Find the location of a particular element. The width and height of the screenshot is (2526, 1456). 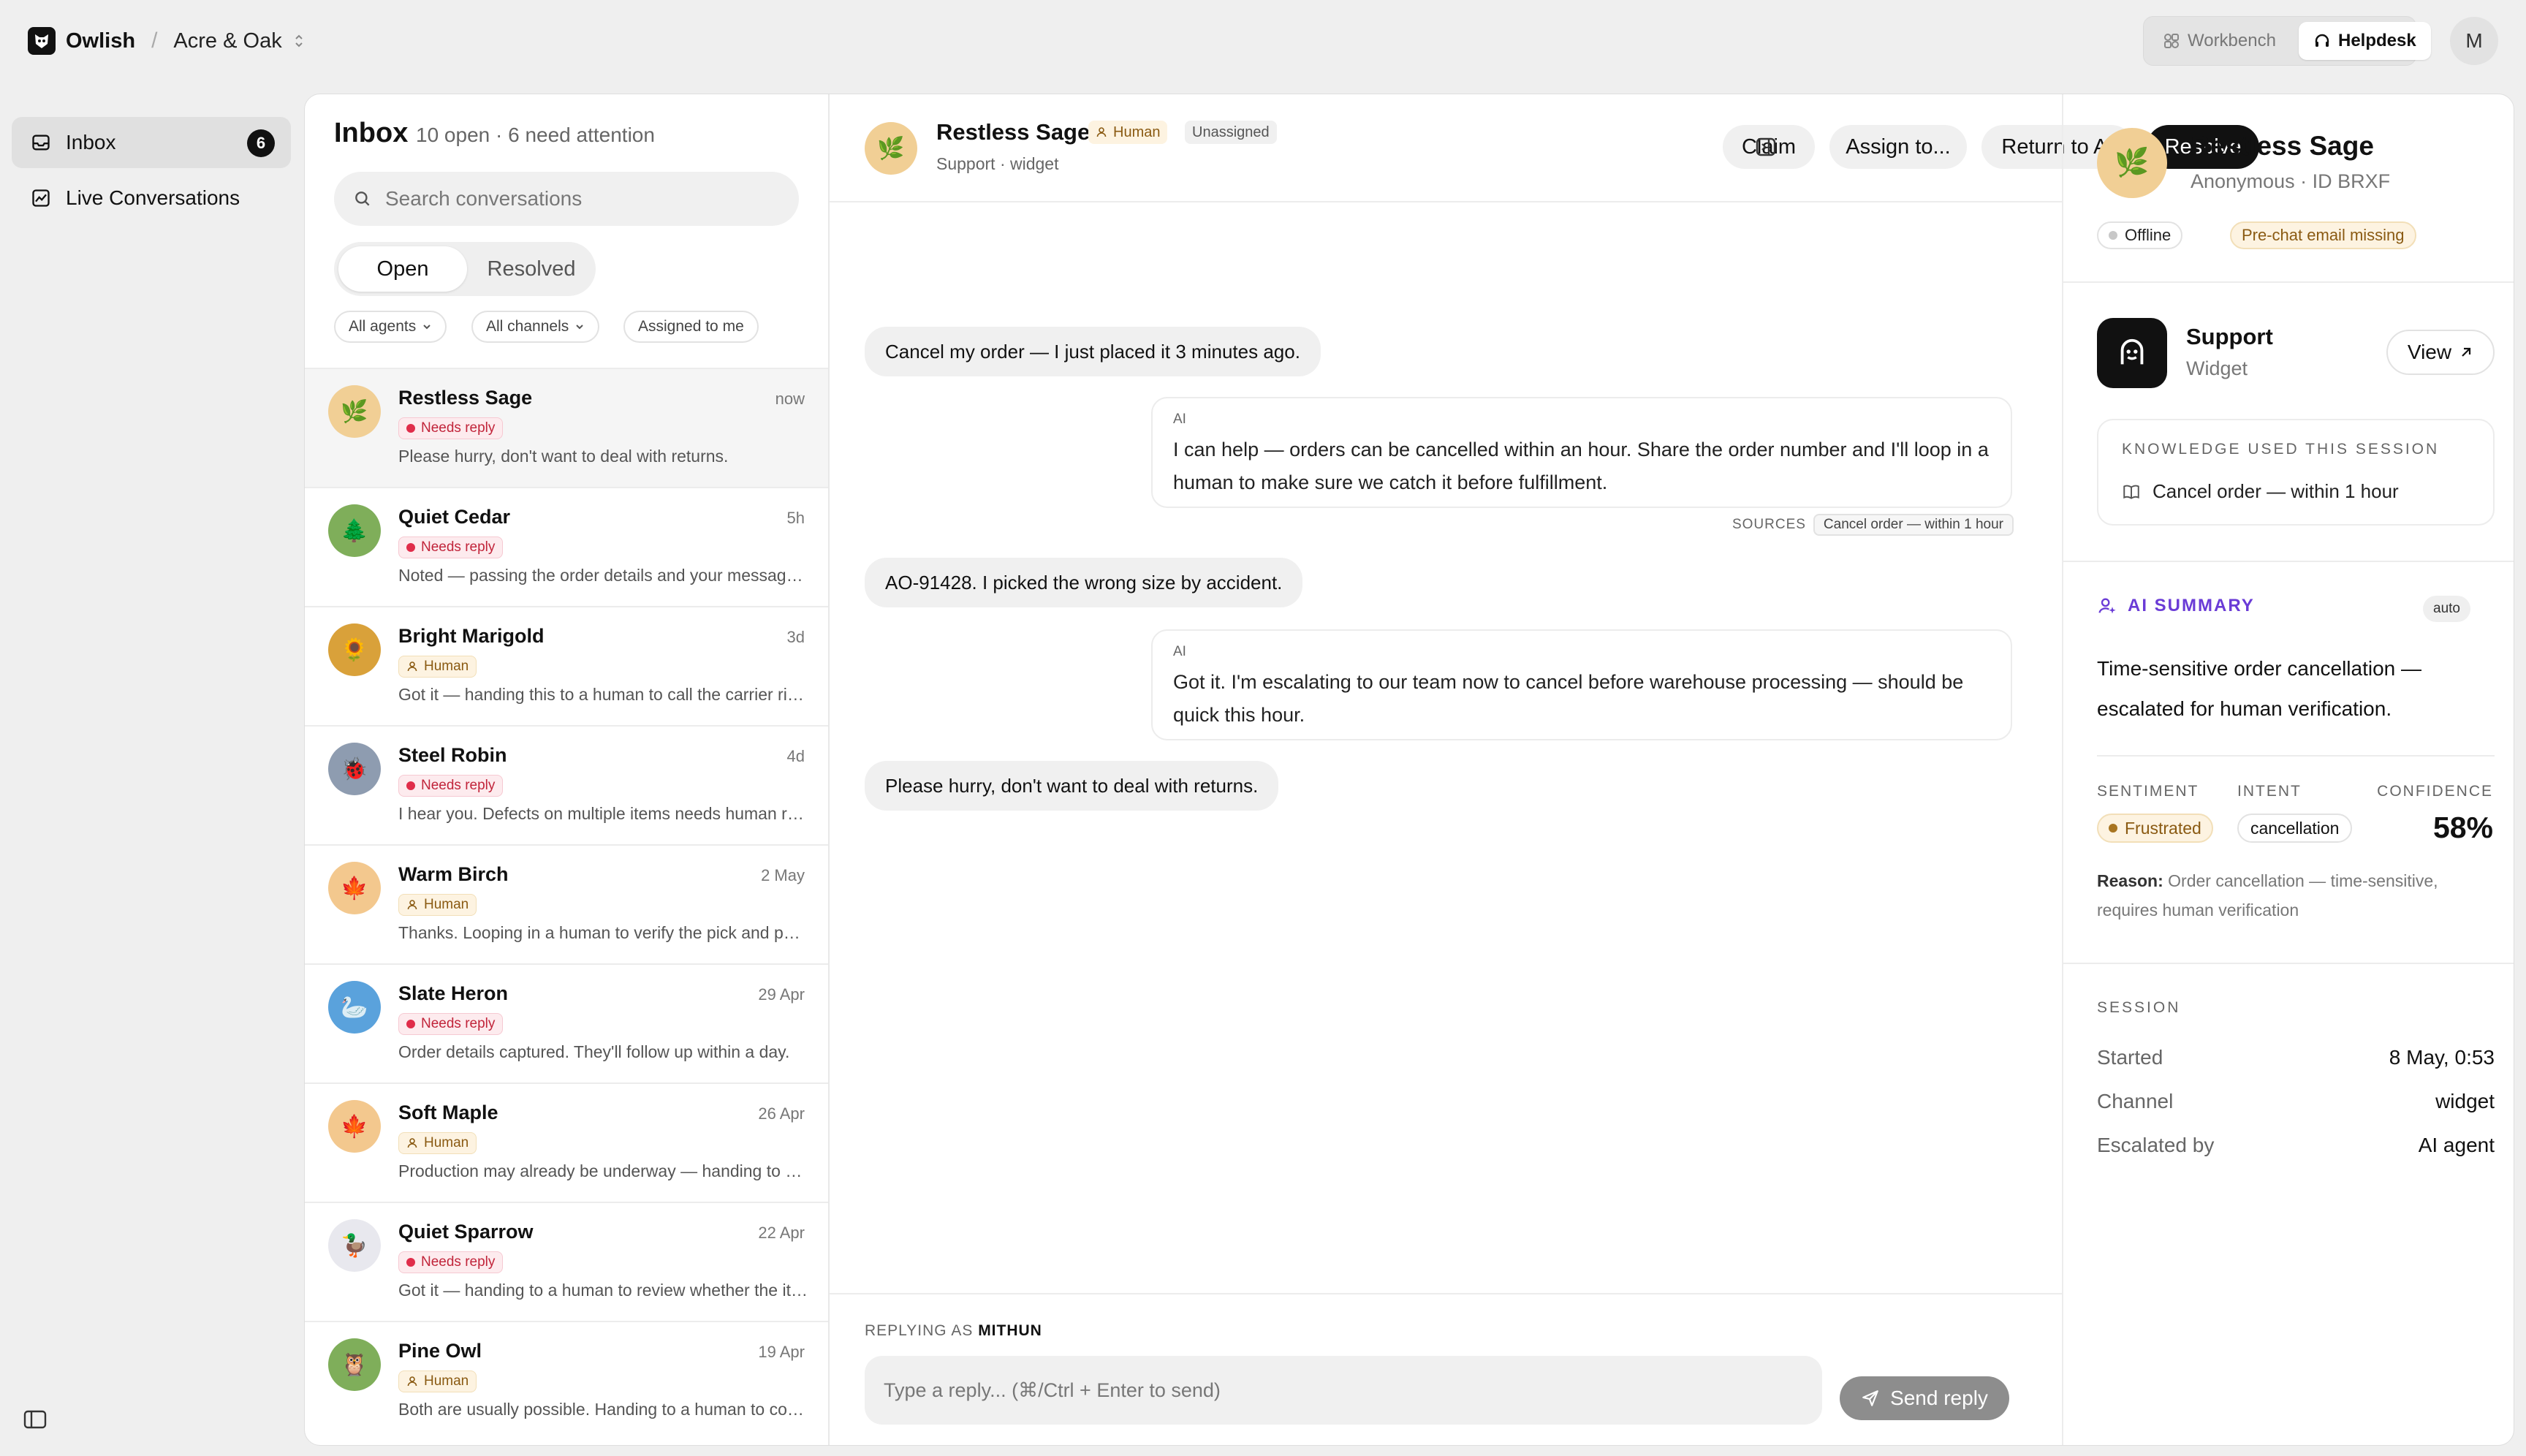

filter-label: Assigned to me is located at coordinates (691, 326).